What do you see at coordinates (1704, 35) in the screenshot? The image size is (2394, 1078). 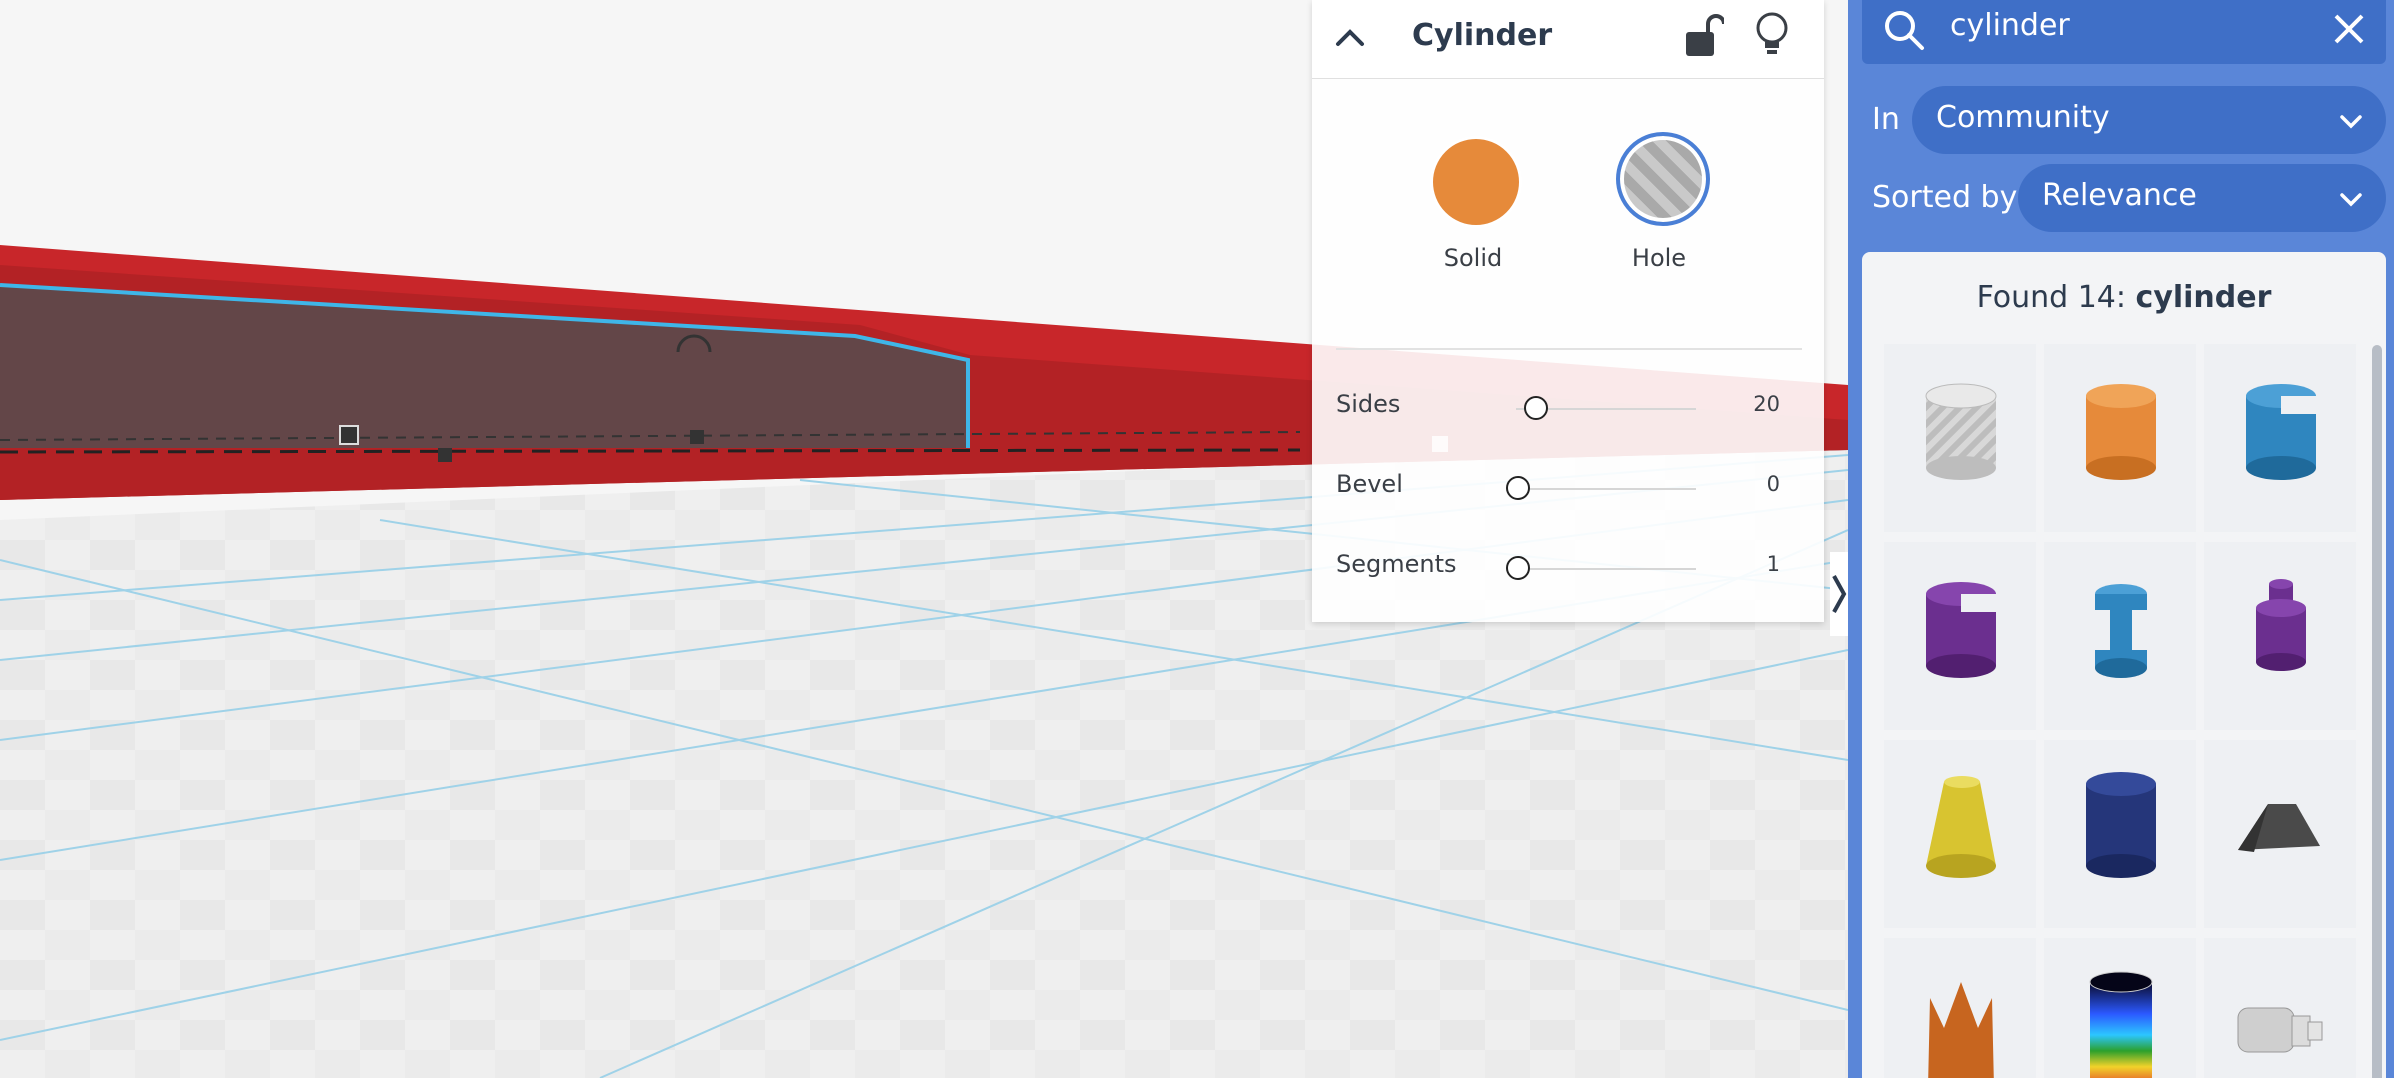 I see `lock-open-icon` at bounding box center [1704, 35].